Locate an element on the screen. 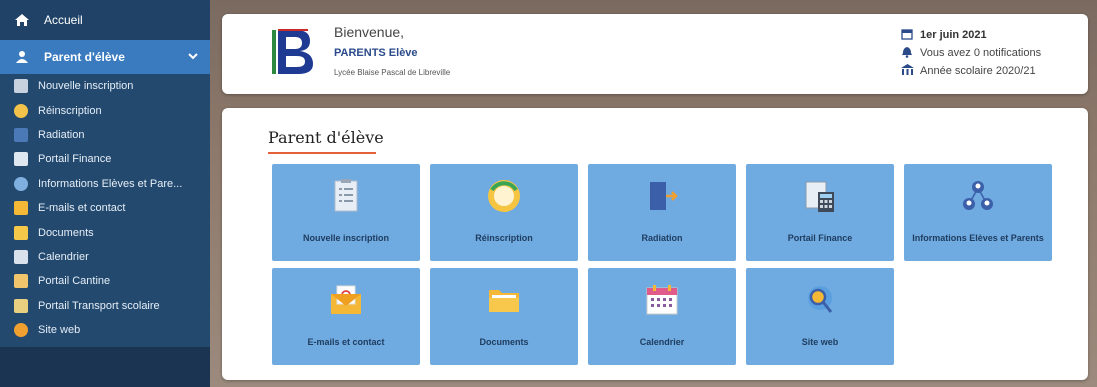 Image resolution: width=1097 pixels, height=387 pixels. sidebar-item-label: Portail Cantine is located at coordinates (74, 281).